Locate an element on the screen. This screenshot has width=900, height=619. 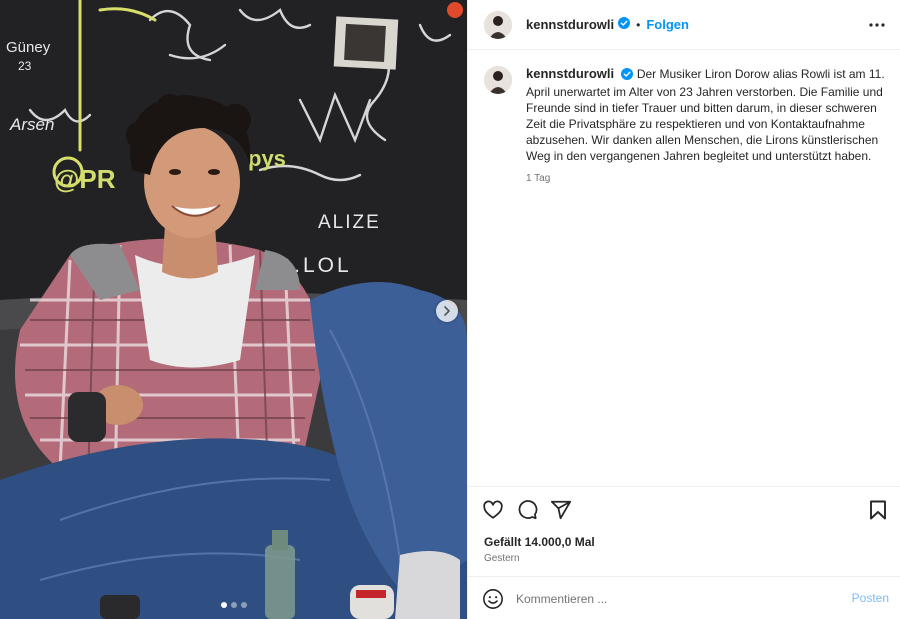
share-icon is located at coordinates (561, 510).